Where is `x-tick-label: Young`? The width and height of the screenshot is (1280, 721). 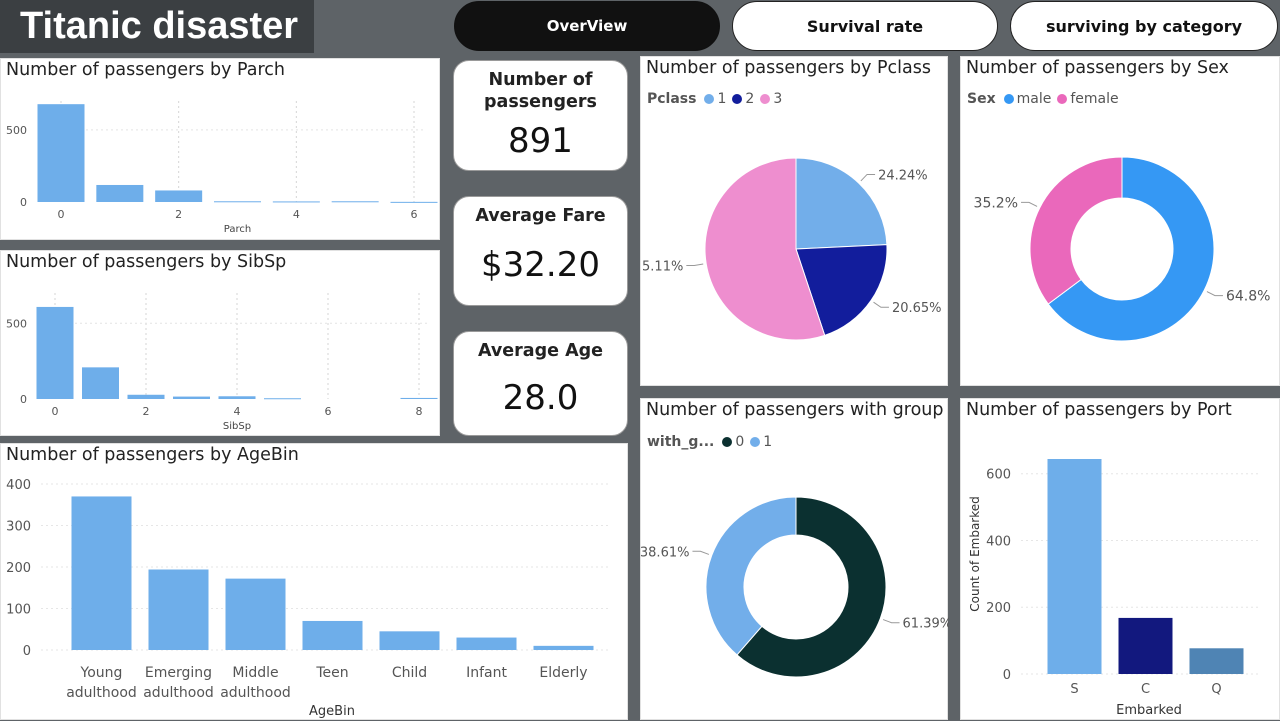 x-tick-label: Young is located at coordinates (101, 673).